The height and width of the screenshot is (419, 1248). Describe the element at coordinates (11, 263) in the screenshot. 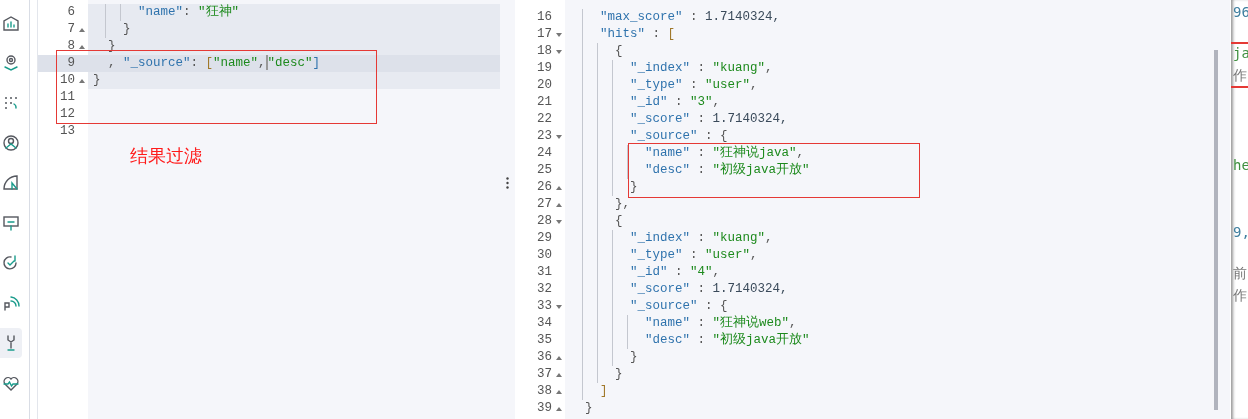

I see `check-circle-icon` at that location.